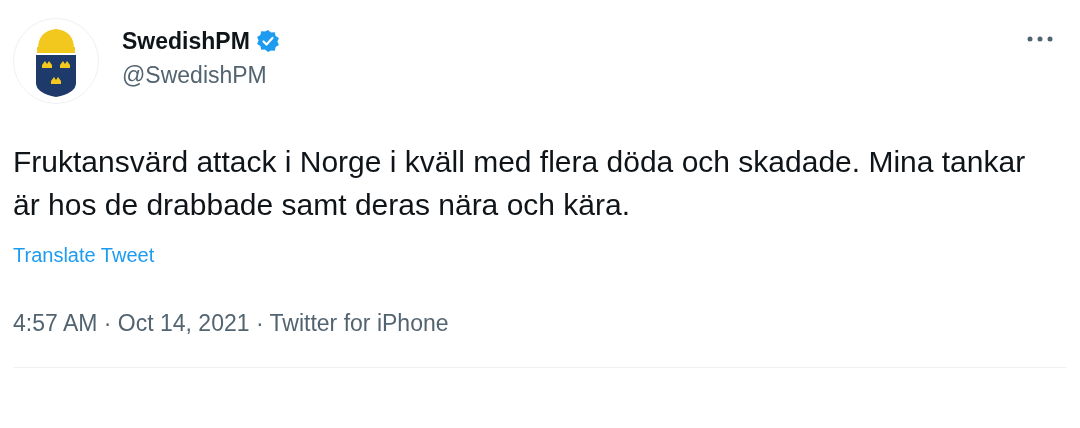 This screenshot has width=1080, height=428. What do you see at coordinates (186, 41) in the screenshot?
I see `author-name: SwedishPM` at bounding box center [186, 41].